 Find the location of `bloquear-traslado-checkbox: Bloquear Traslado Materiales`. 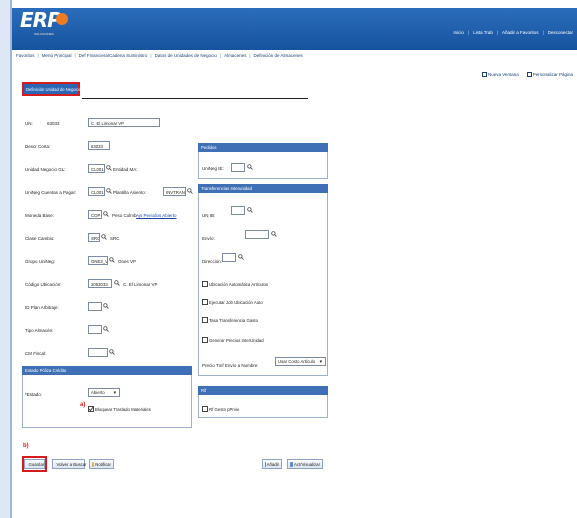

bloquear-traslado-checkbox: Bloquear Traslado Materiales is located at coordinates (119, 409).